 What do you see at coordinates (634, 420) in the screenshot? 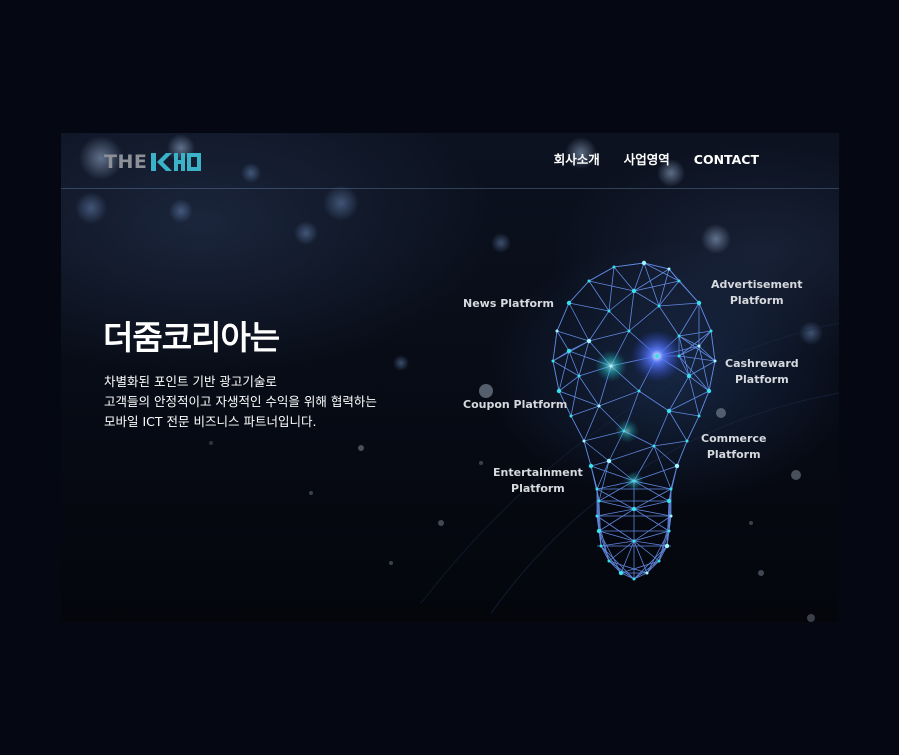
I see `lightbulb-network-icon` at bounding box center [634, 420].